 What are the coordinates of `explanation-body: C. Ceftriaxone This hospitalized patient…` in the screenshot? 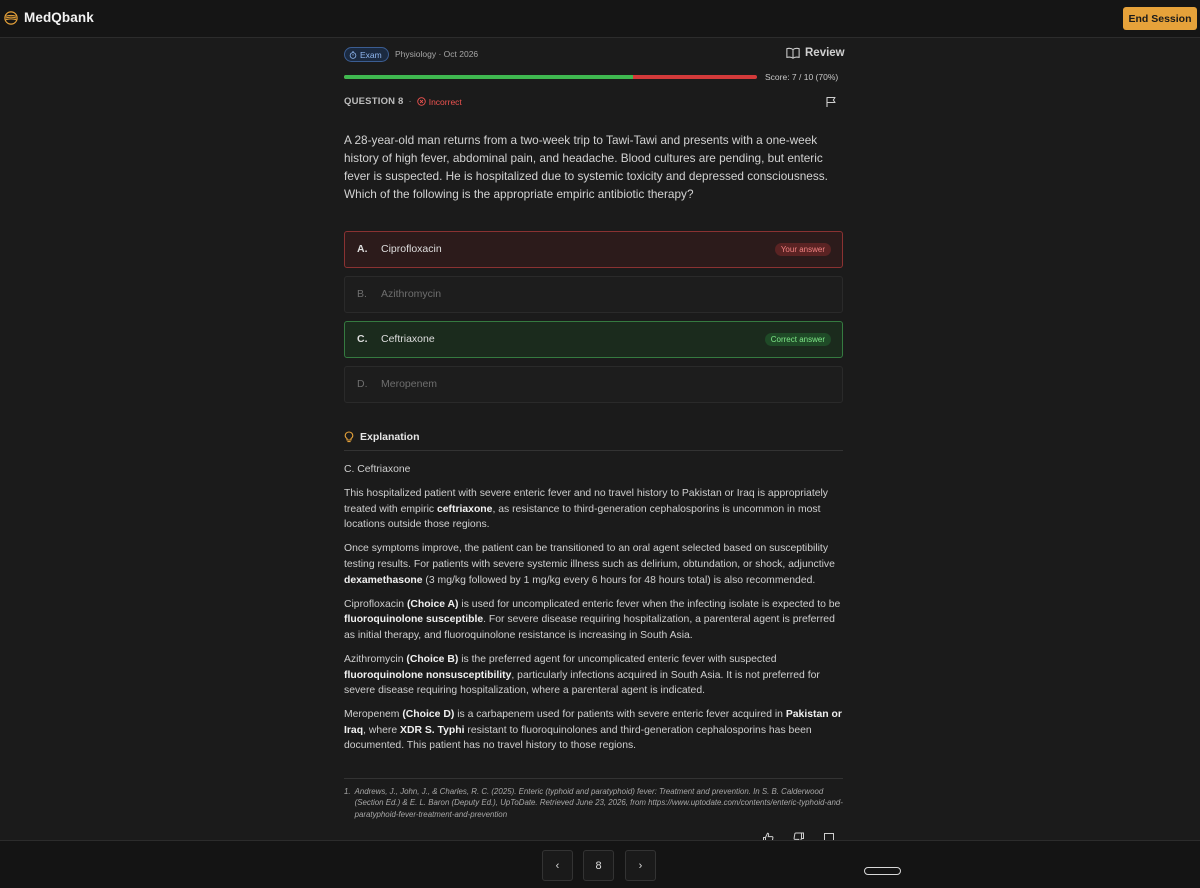 It's located at (593, 612).